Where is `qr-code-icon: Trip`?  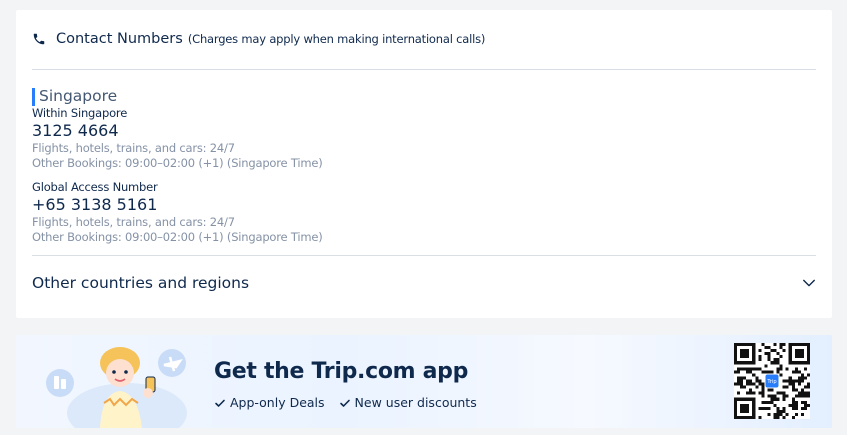
qr-code-icon: Trip is located at coordinates (772, 381).